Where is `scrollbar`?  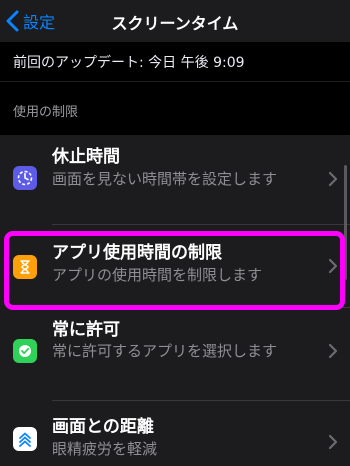
scrollbar is located at coordinates (345, 222).